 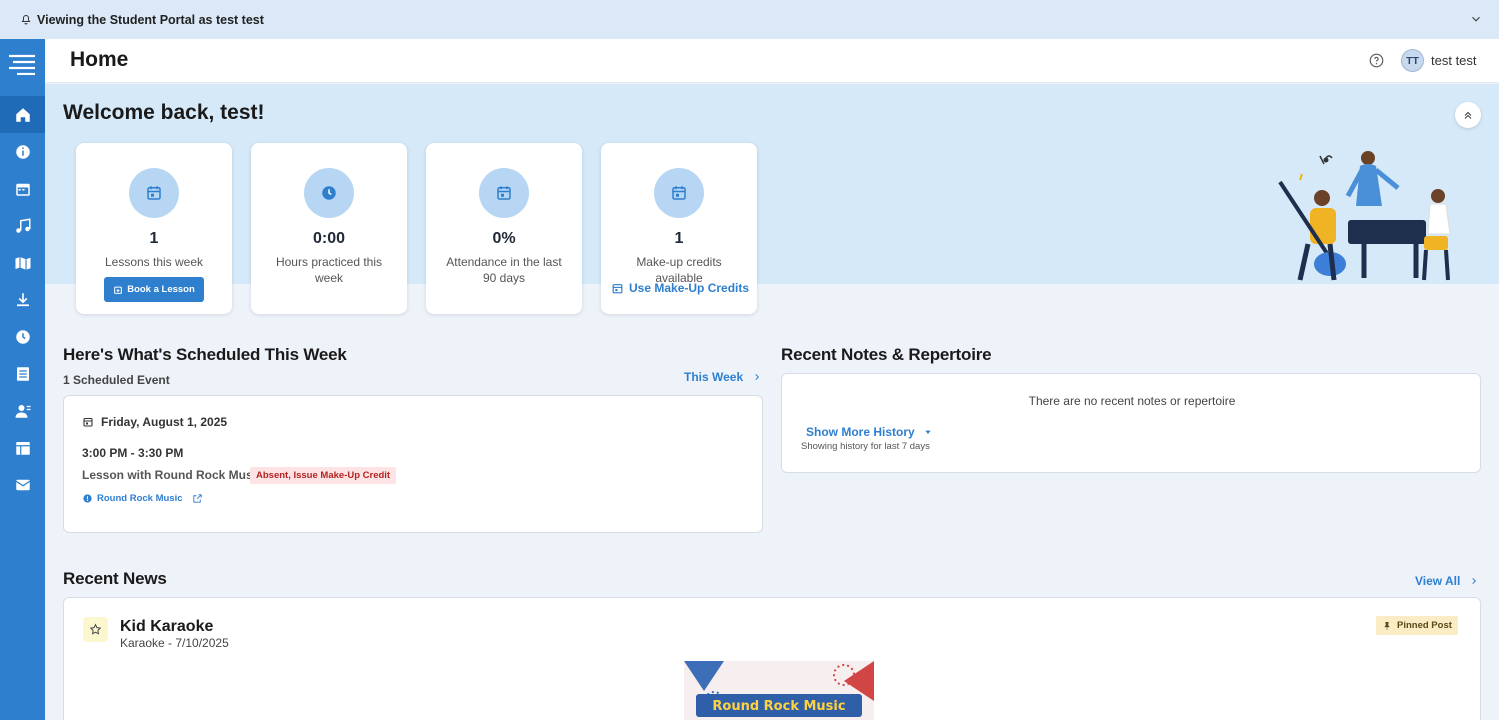 What do you see at coordinates (1424, 625) in the screenshot?
I see `pinned-post-label: Pinned Post` at bounding box center [1424, 625].